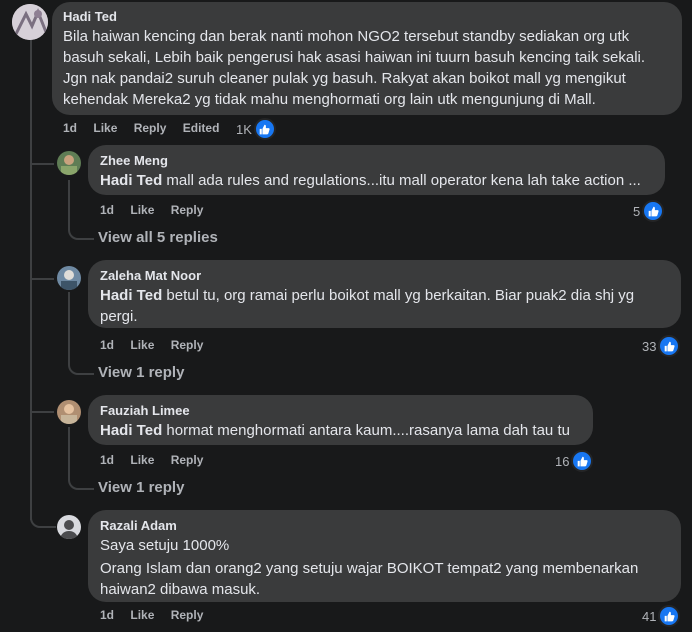 The width and height of the screenshot is (692, 632). Describe the element at coordinates (165, 545) in the screenshot. I see `reply-text-line: Saya setuju 1000%` at that location.